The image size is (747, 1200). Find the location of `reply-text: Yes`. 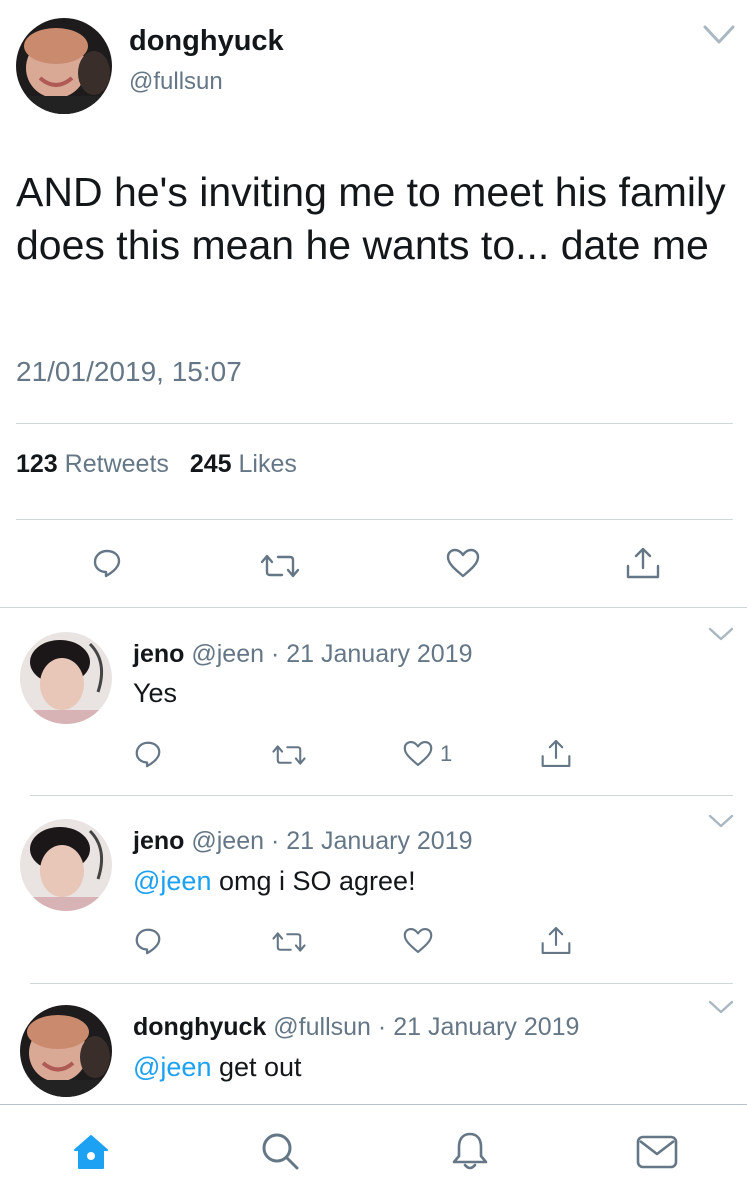

reply-text: Yes is located at coordinates (155, 693).